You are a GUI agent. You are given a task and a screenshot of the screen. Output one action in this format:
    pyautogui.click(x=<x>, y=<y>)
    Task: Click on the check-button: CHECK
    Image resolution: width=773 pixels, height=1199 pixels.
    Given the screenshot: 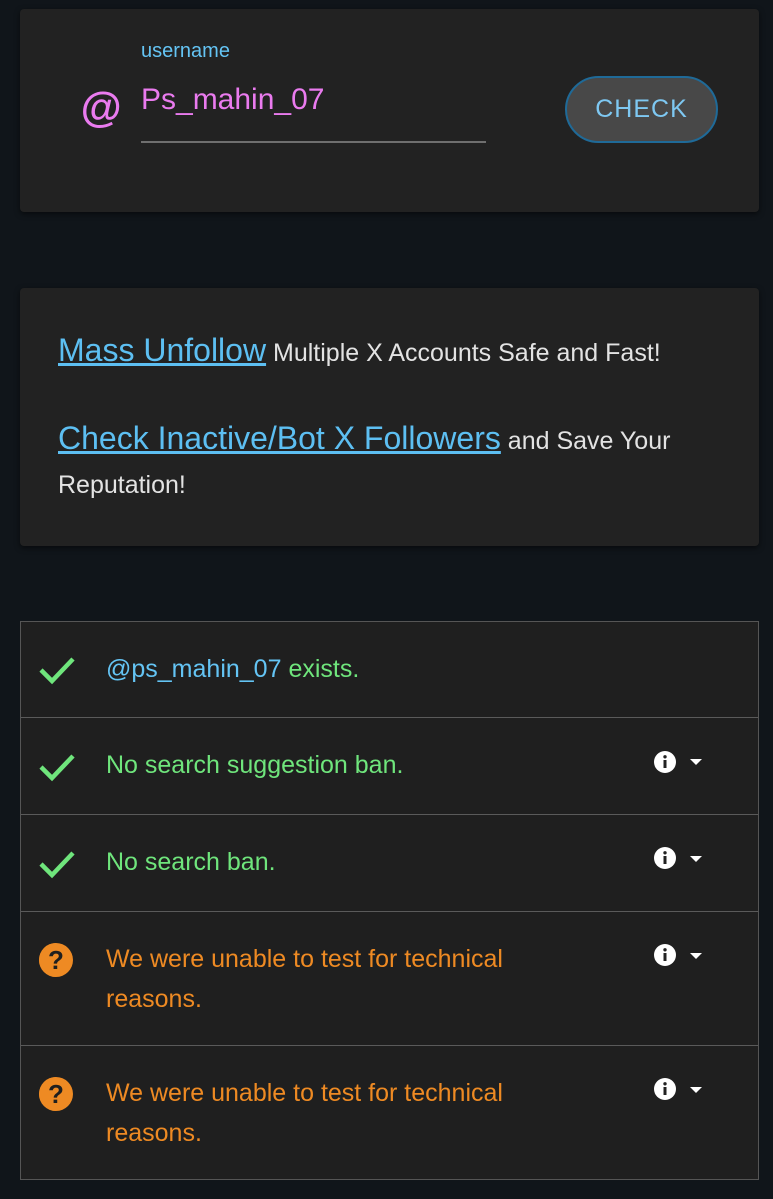 What is the action you would take?
    pyautogui.click(x=641, y=109)
    